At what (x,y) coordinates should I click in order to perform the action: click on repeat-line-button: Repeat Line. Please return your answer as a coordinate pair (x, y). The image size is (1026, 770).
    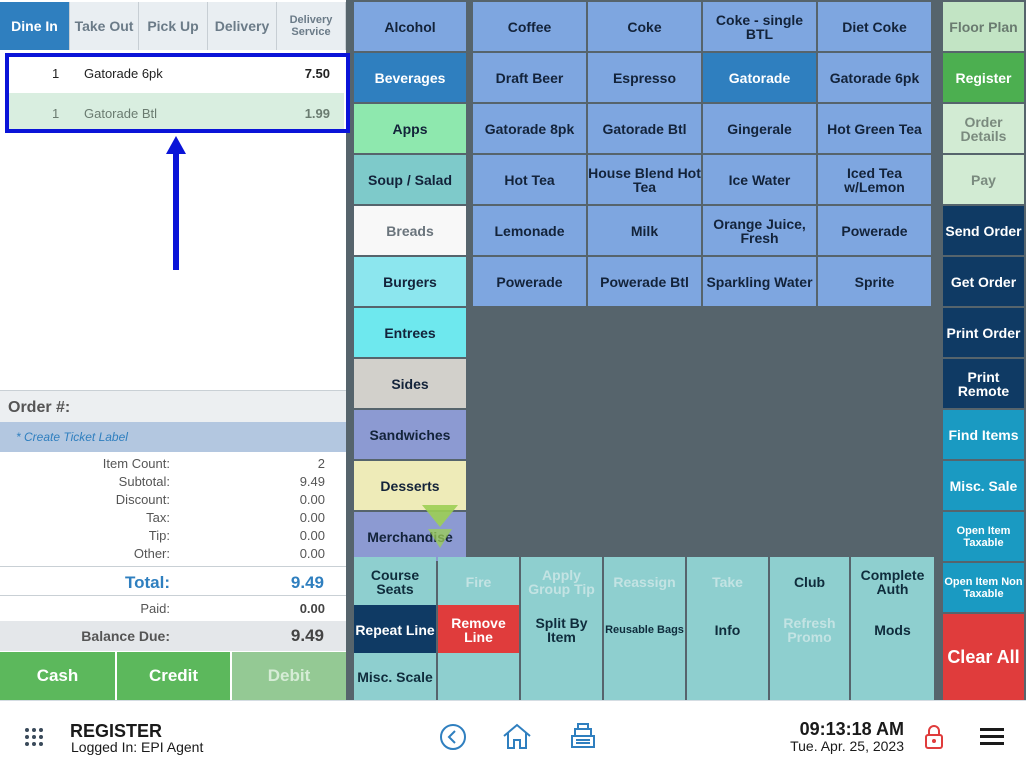
    Looking at the image, I should click on (395, 629).